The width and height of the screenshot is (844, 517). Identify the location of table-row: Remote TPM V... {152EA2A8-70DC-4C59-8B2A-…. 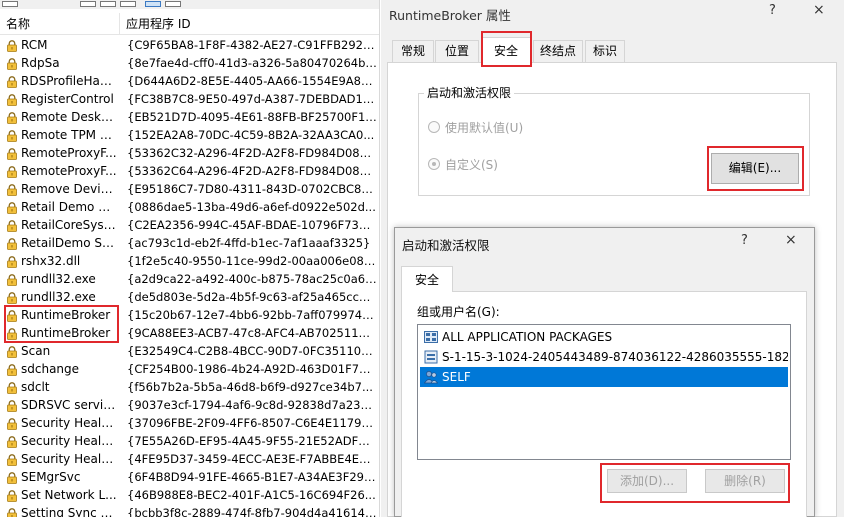
(189, 135).